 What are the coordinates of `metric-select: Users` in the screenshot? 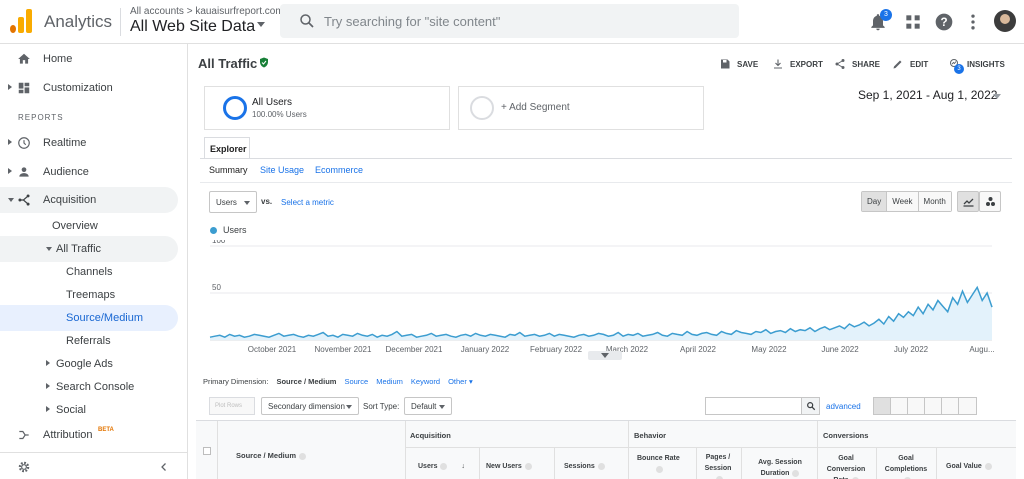 It's located at (233, 202).